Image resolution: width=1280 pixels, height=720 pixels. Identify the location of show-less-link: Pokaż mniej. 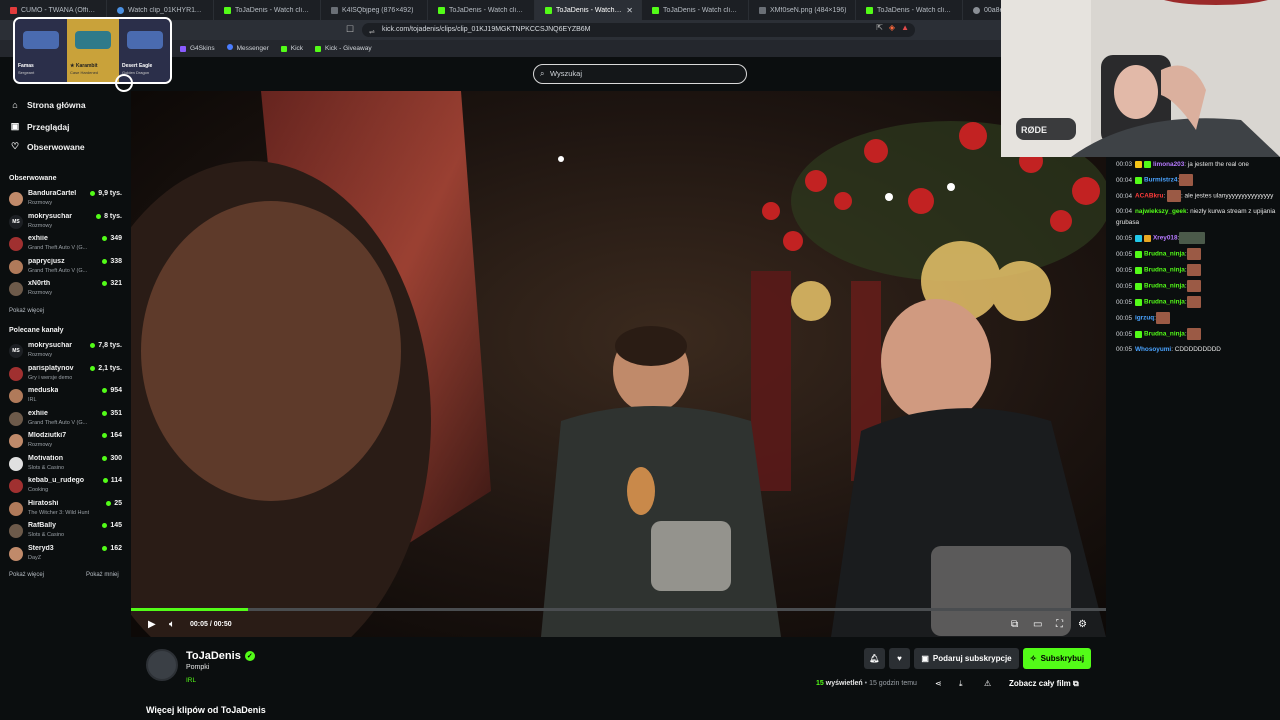
(102, 575).